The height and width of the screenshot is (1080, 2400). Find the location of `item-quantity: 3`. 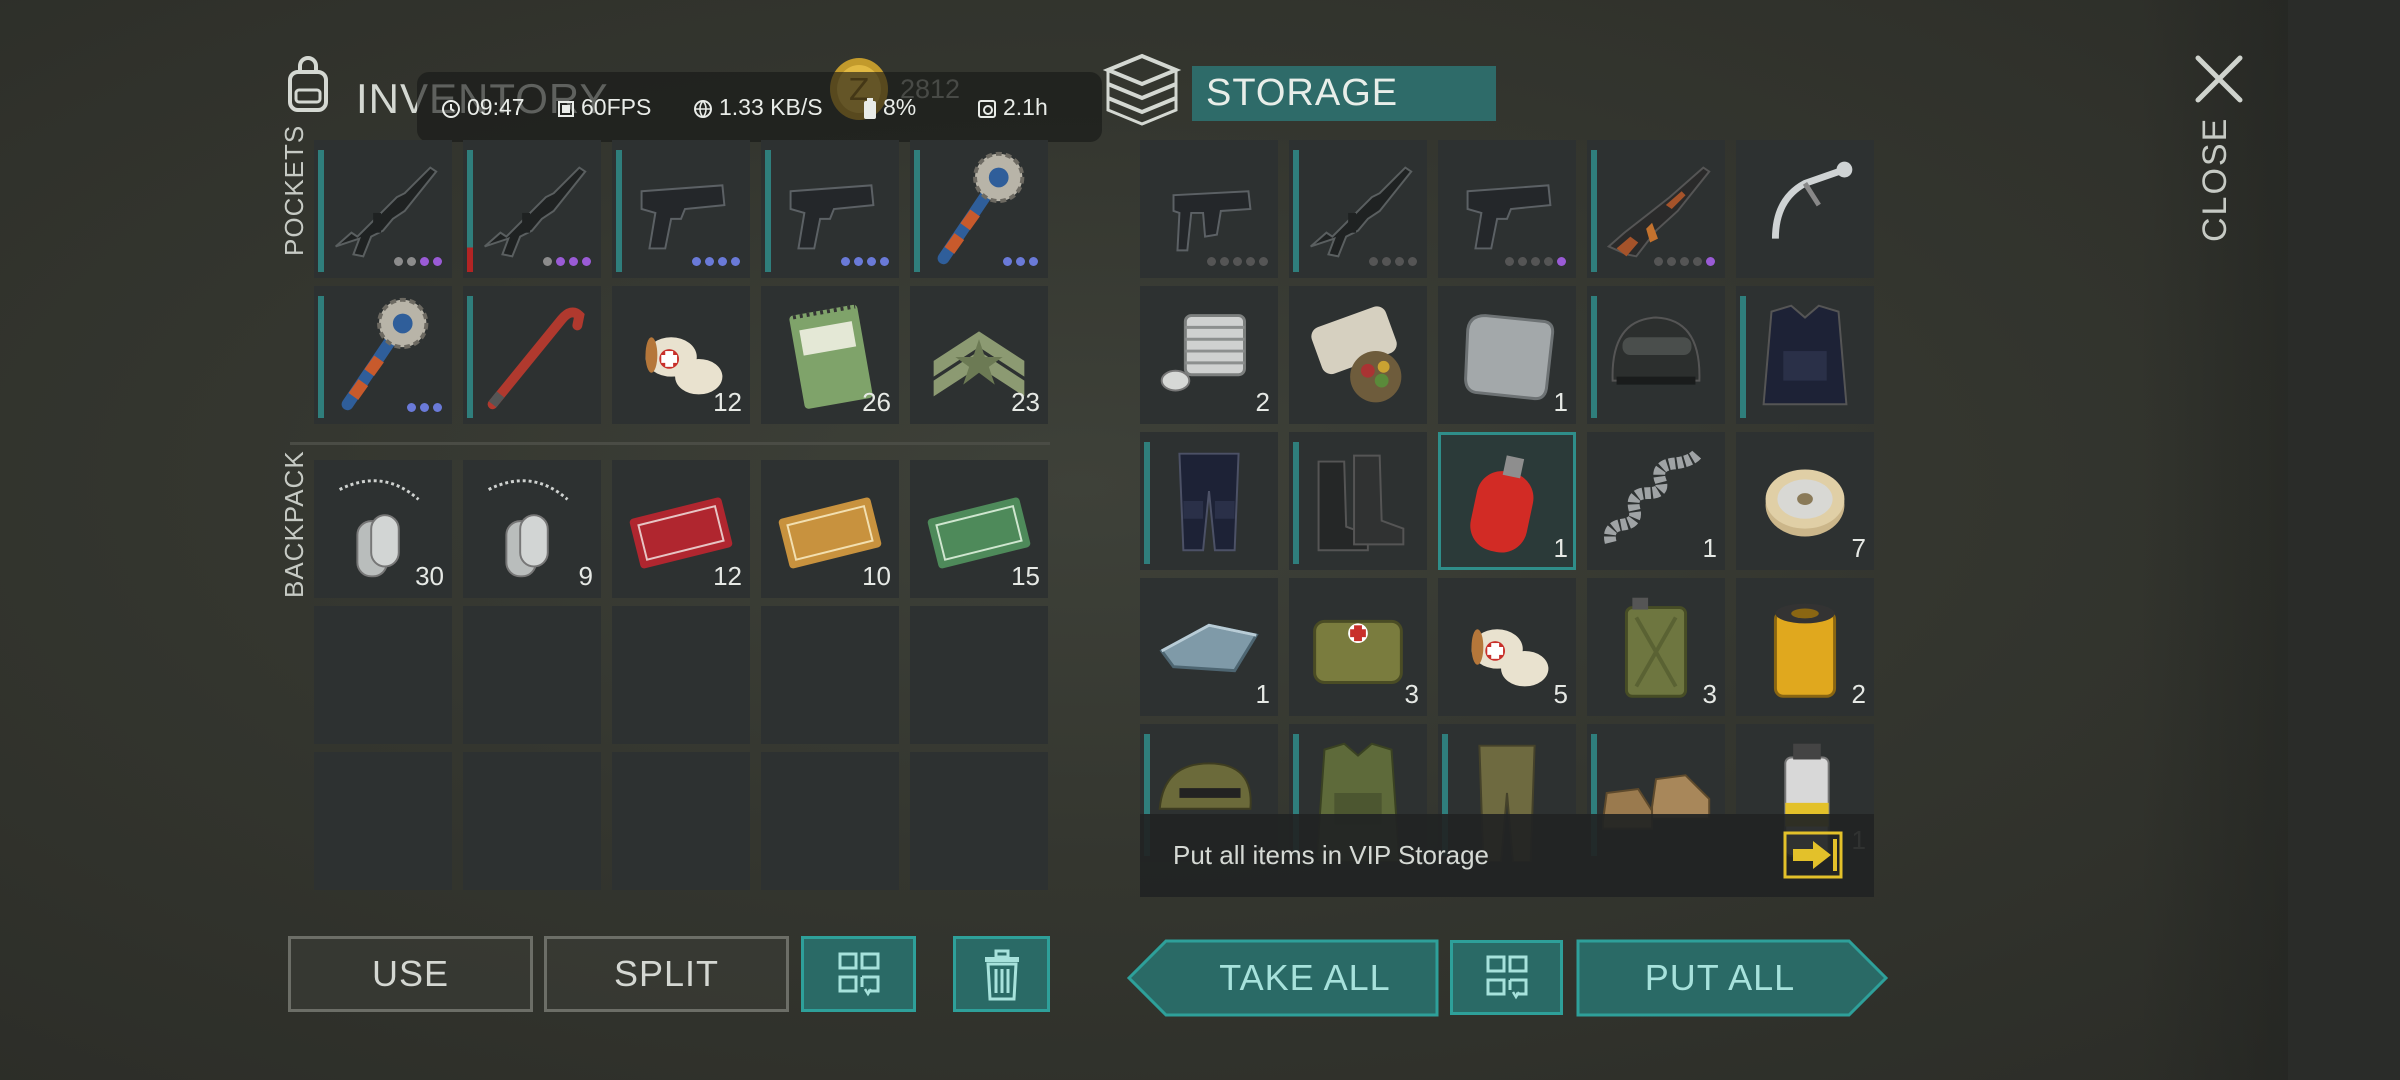

item-quantity: 3 is located at coordinates (1709, 694).